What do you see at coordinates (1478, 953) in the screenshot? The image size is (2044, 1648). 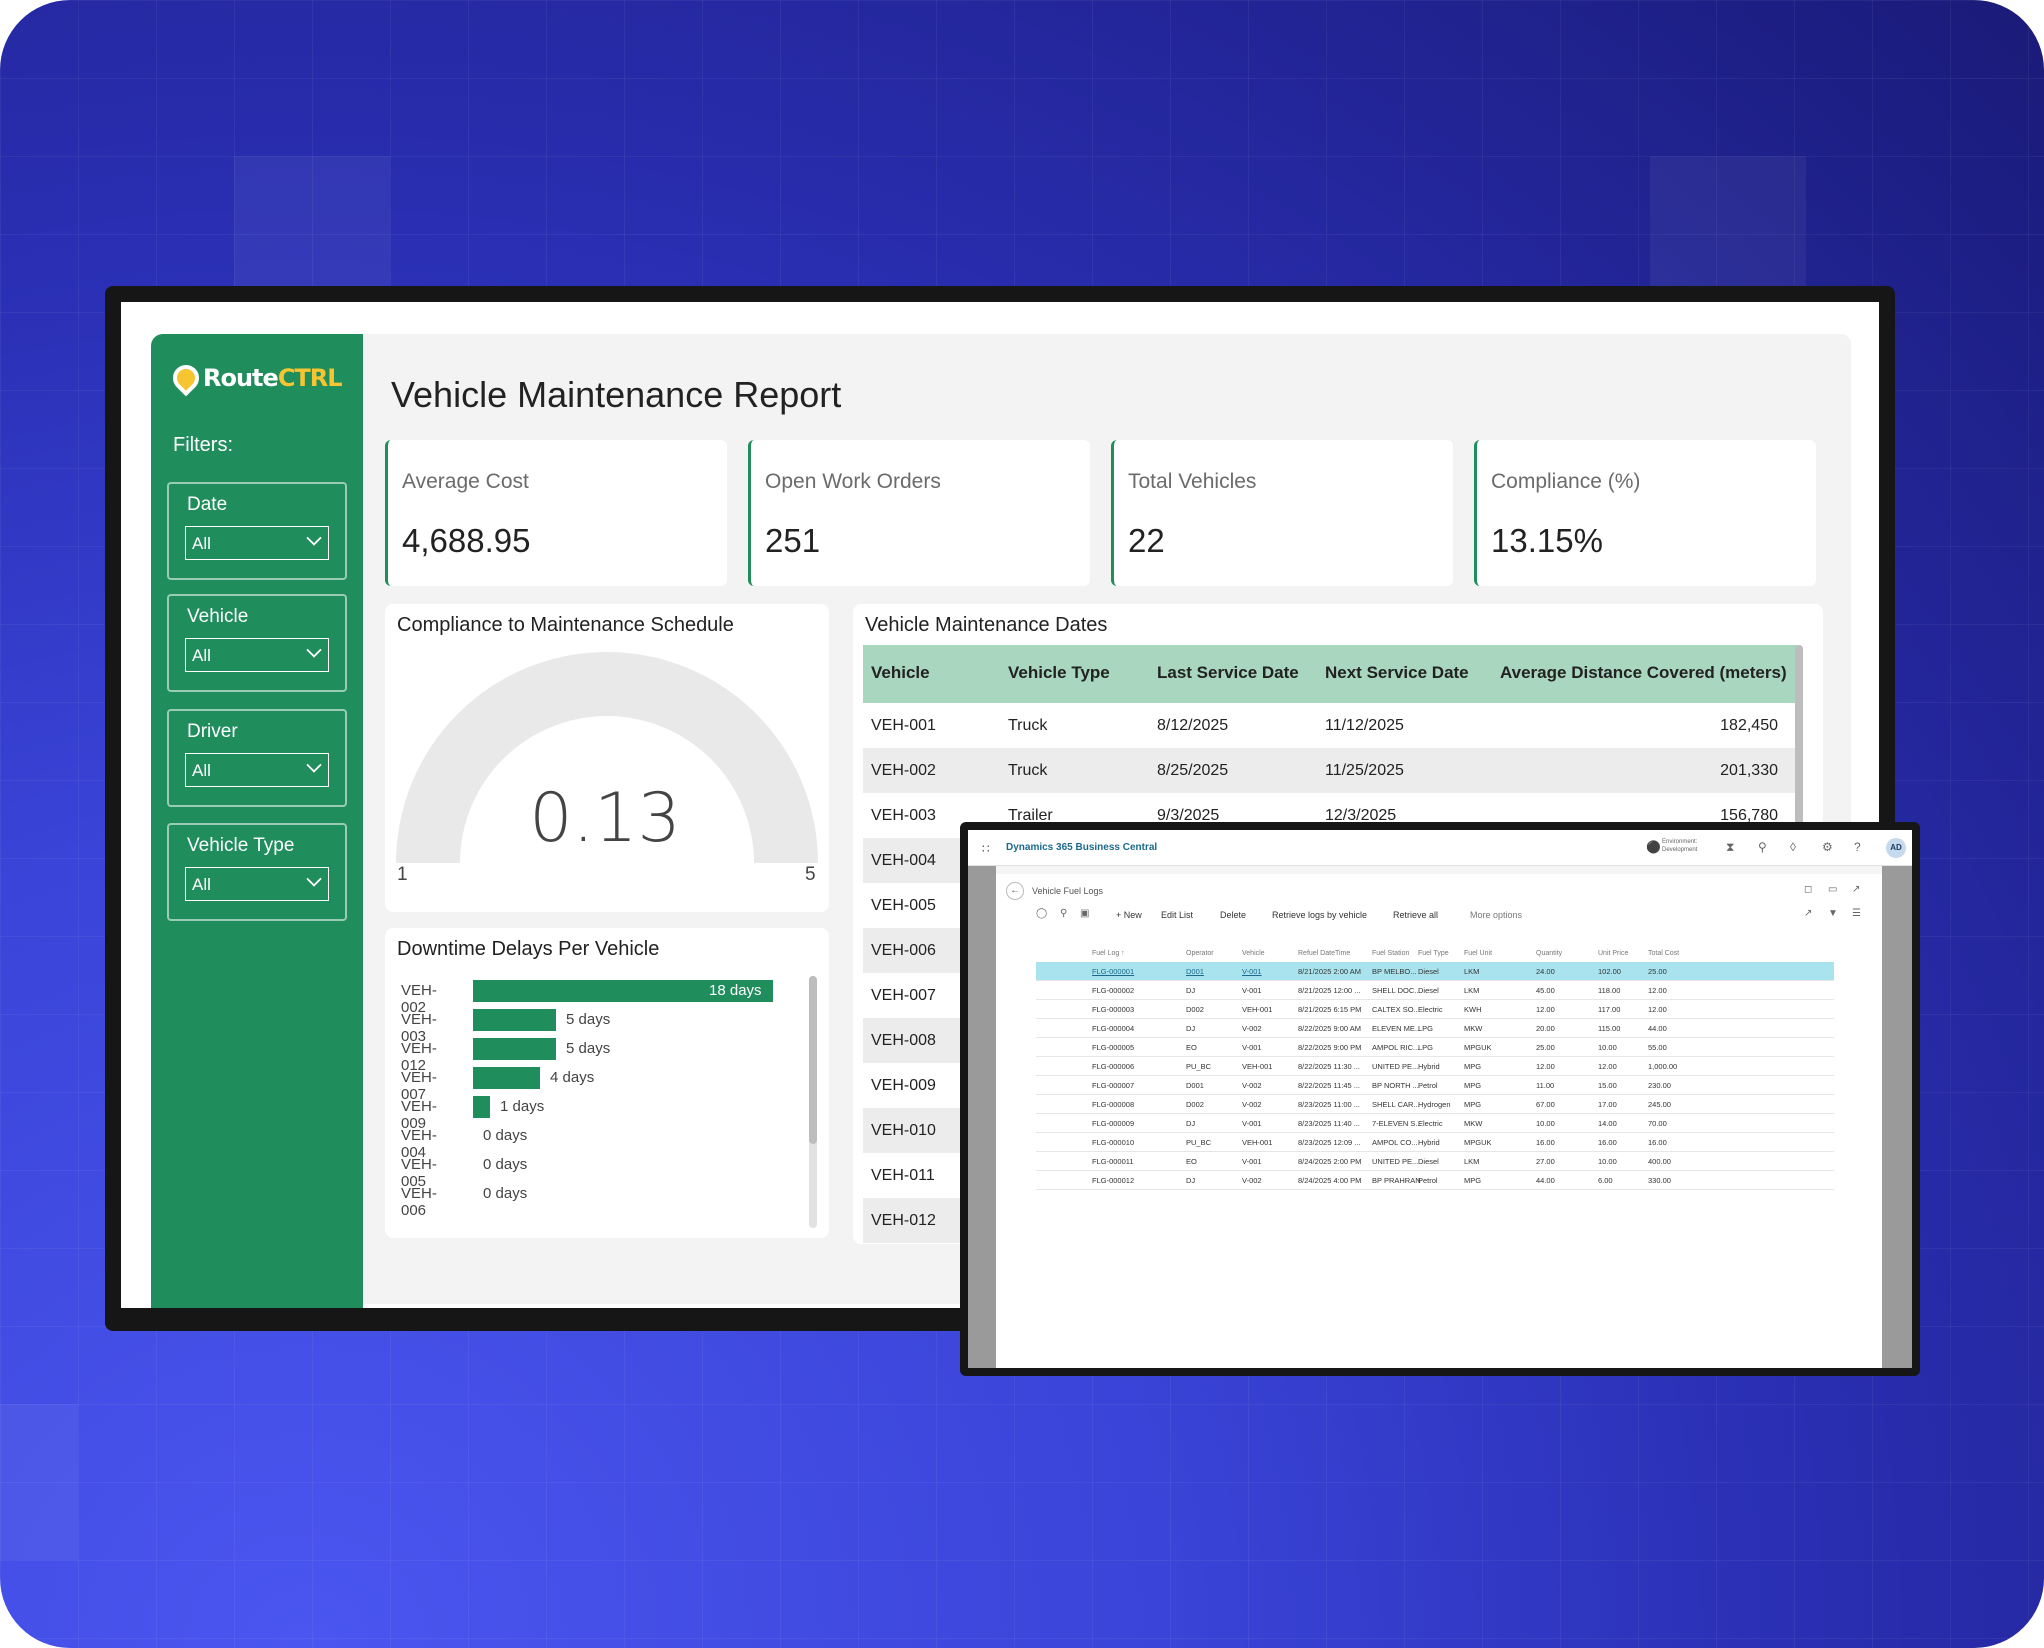 I see `bc-column-header: Fuel Unit` at bounding box center [1478, 953].